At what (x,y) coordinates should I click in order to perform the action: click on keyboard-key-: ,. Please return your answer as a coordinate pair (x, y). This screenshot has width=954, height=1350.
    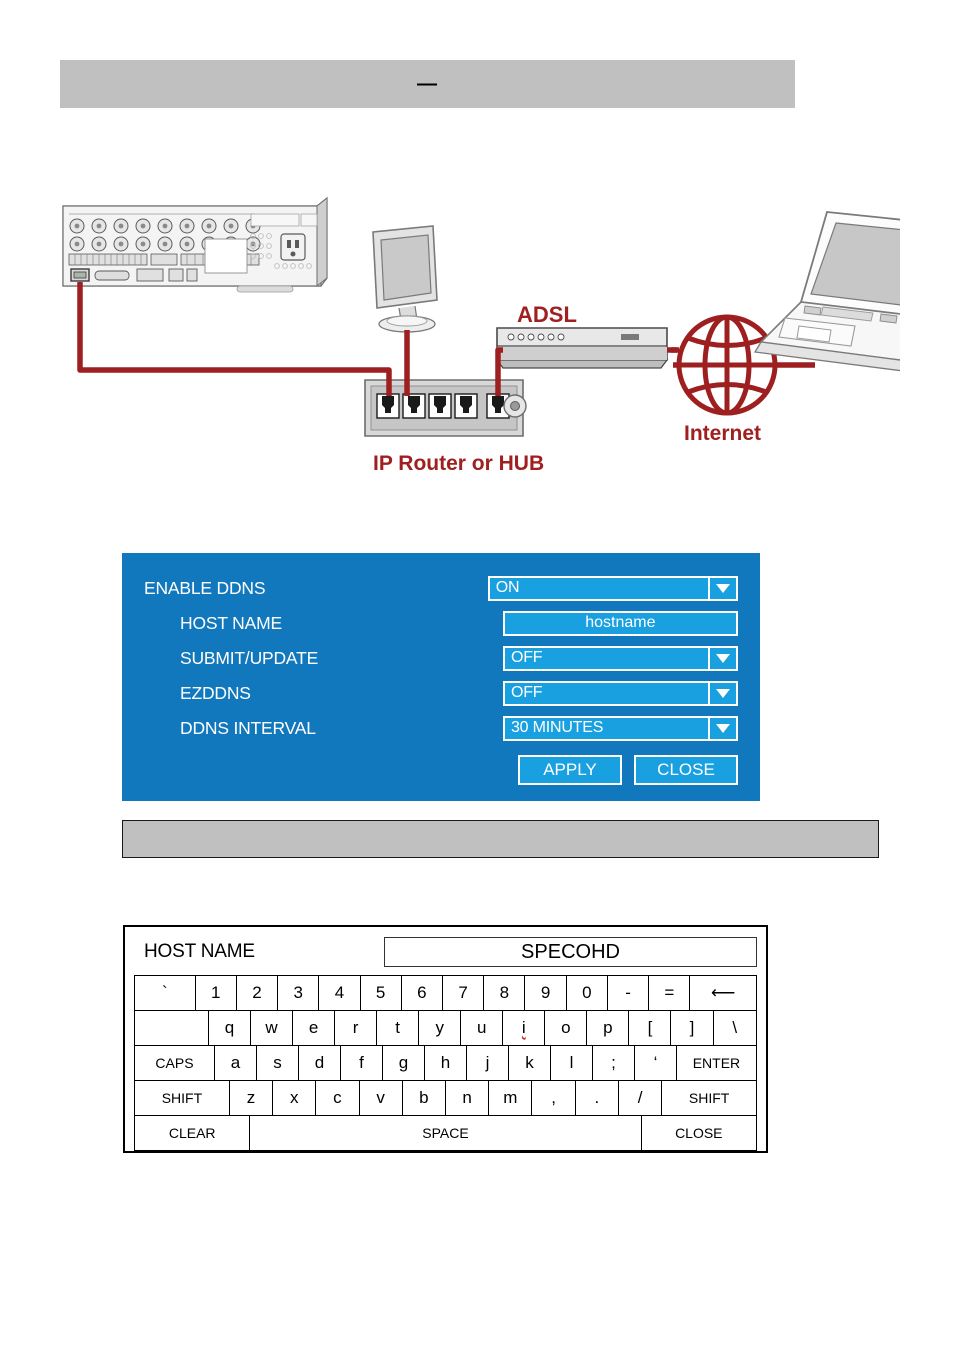
    Looking at the image, I should click on (554, 1098).